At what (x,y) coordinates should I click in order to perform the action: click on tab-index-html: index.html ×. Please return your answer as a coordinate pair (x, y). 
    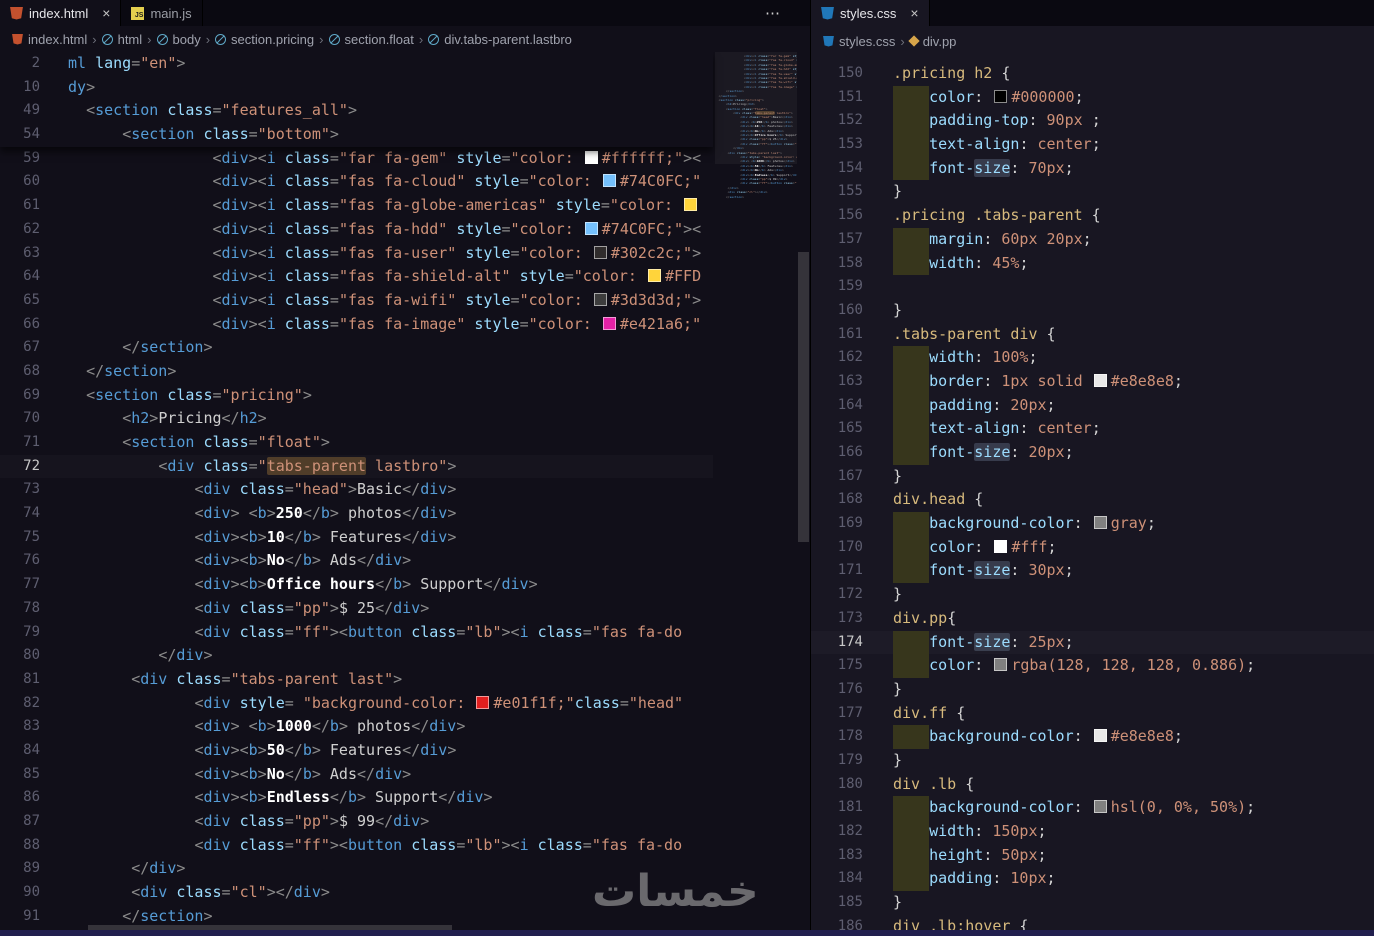
    Looking at the image, I should click on (61, 13).